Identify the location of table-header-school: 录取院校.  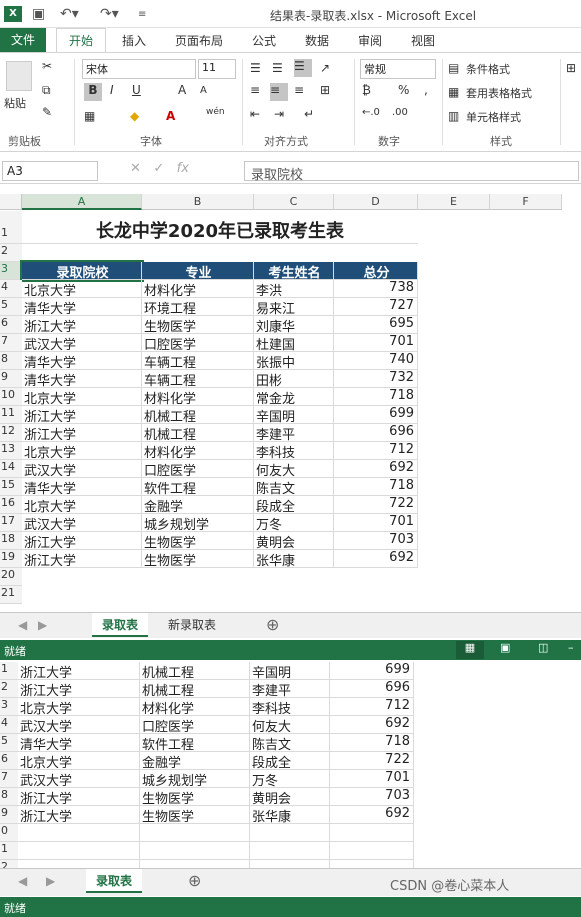
(82, 271).